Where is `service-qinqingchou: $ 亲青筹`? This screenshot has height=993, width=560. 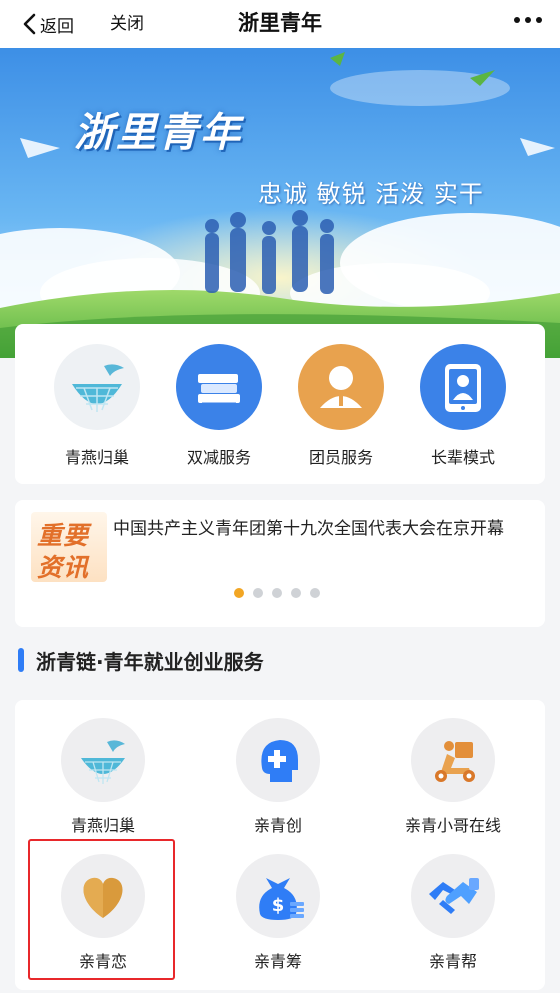 service-qinqingchou: $ 亲青筹 is located at coordinates (278, 913).